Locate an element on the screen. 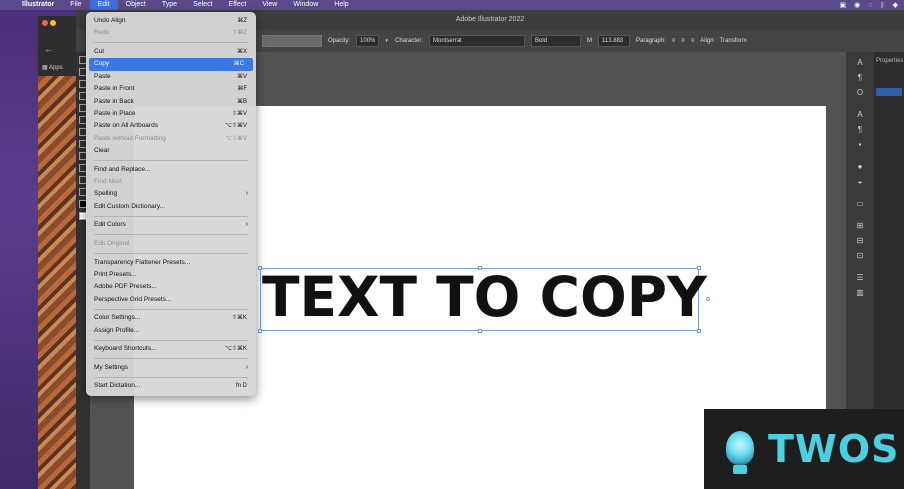  bookmark-apps: ▦ Apps is located at coordinates (52, 67).